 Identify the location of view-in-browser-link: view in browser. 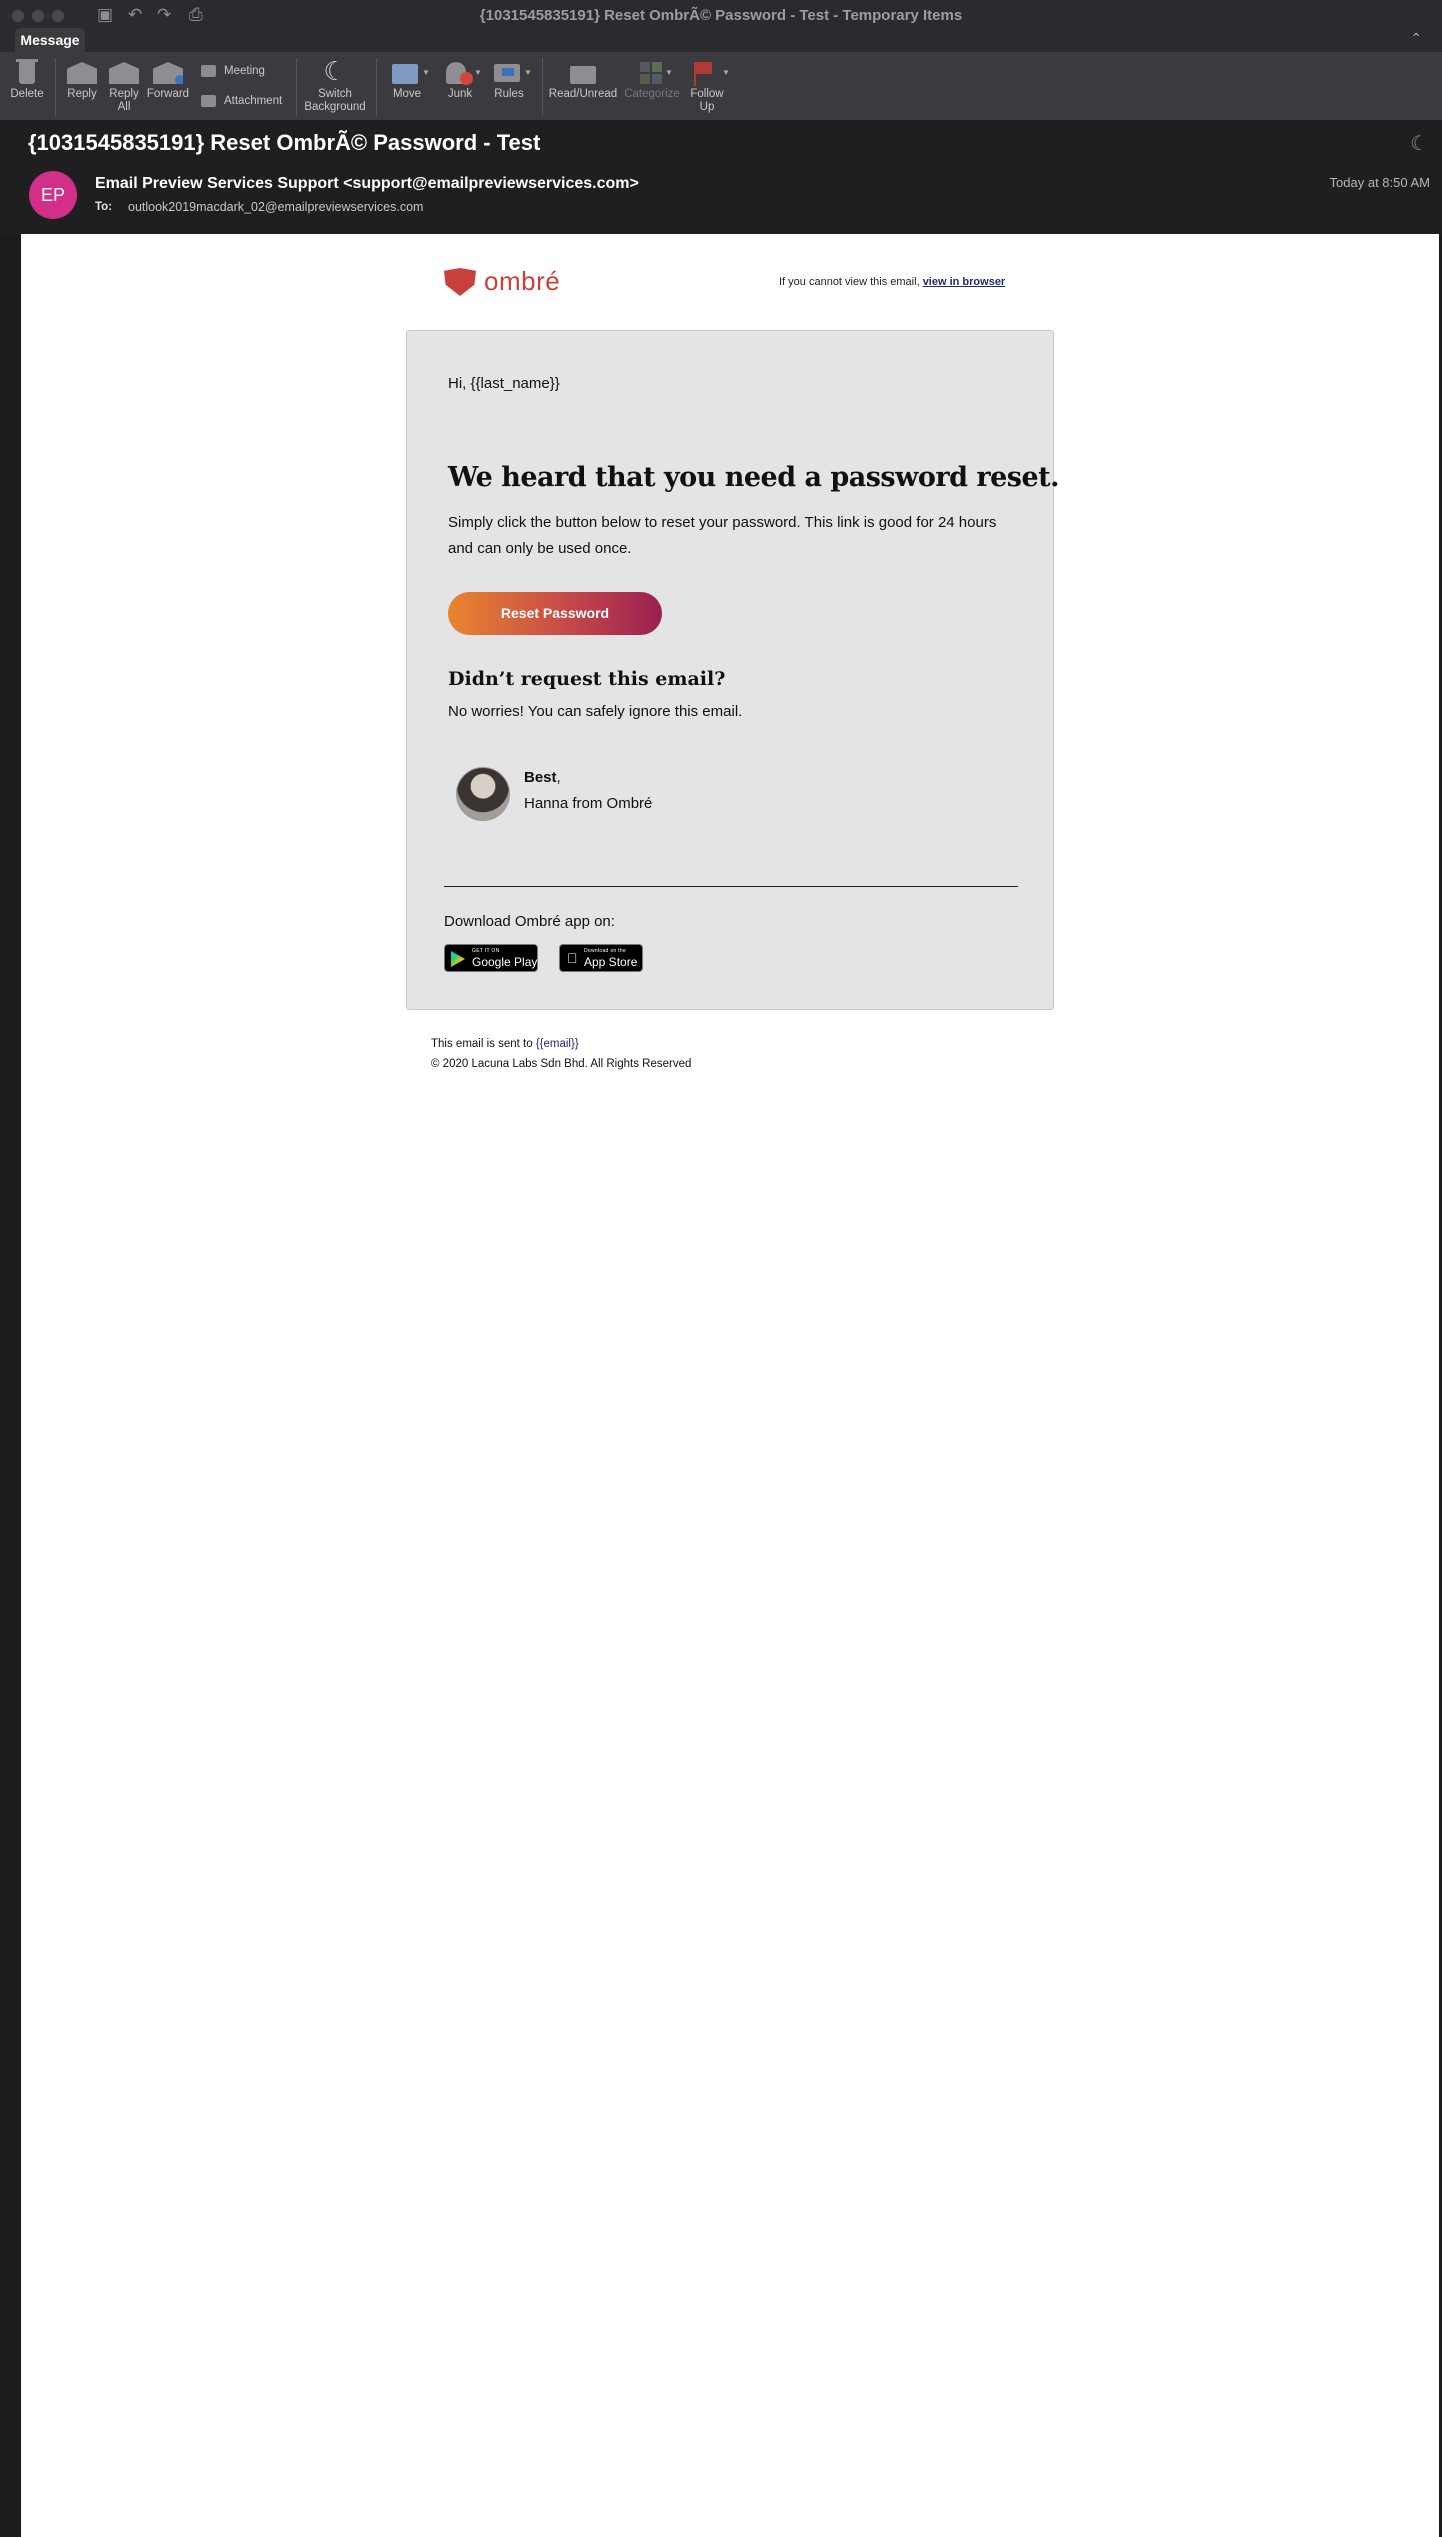
(964, 282).